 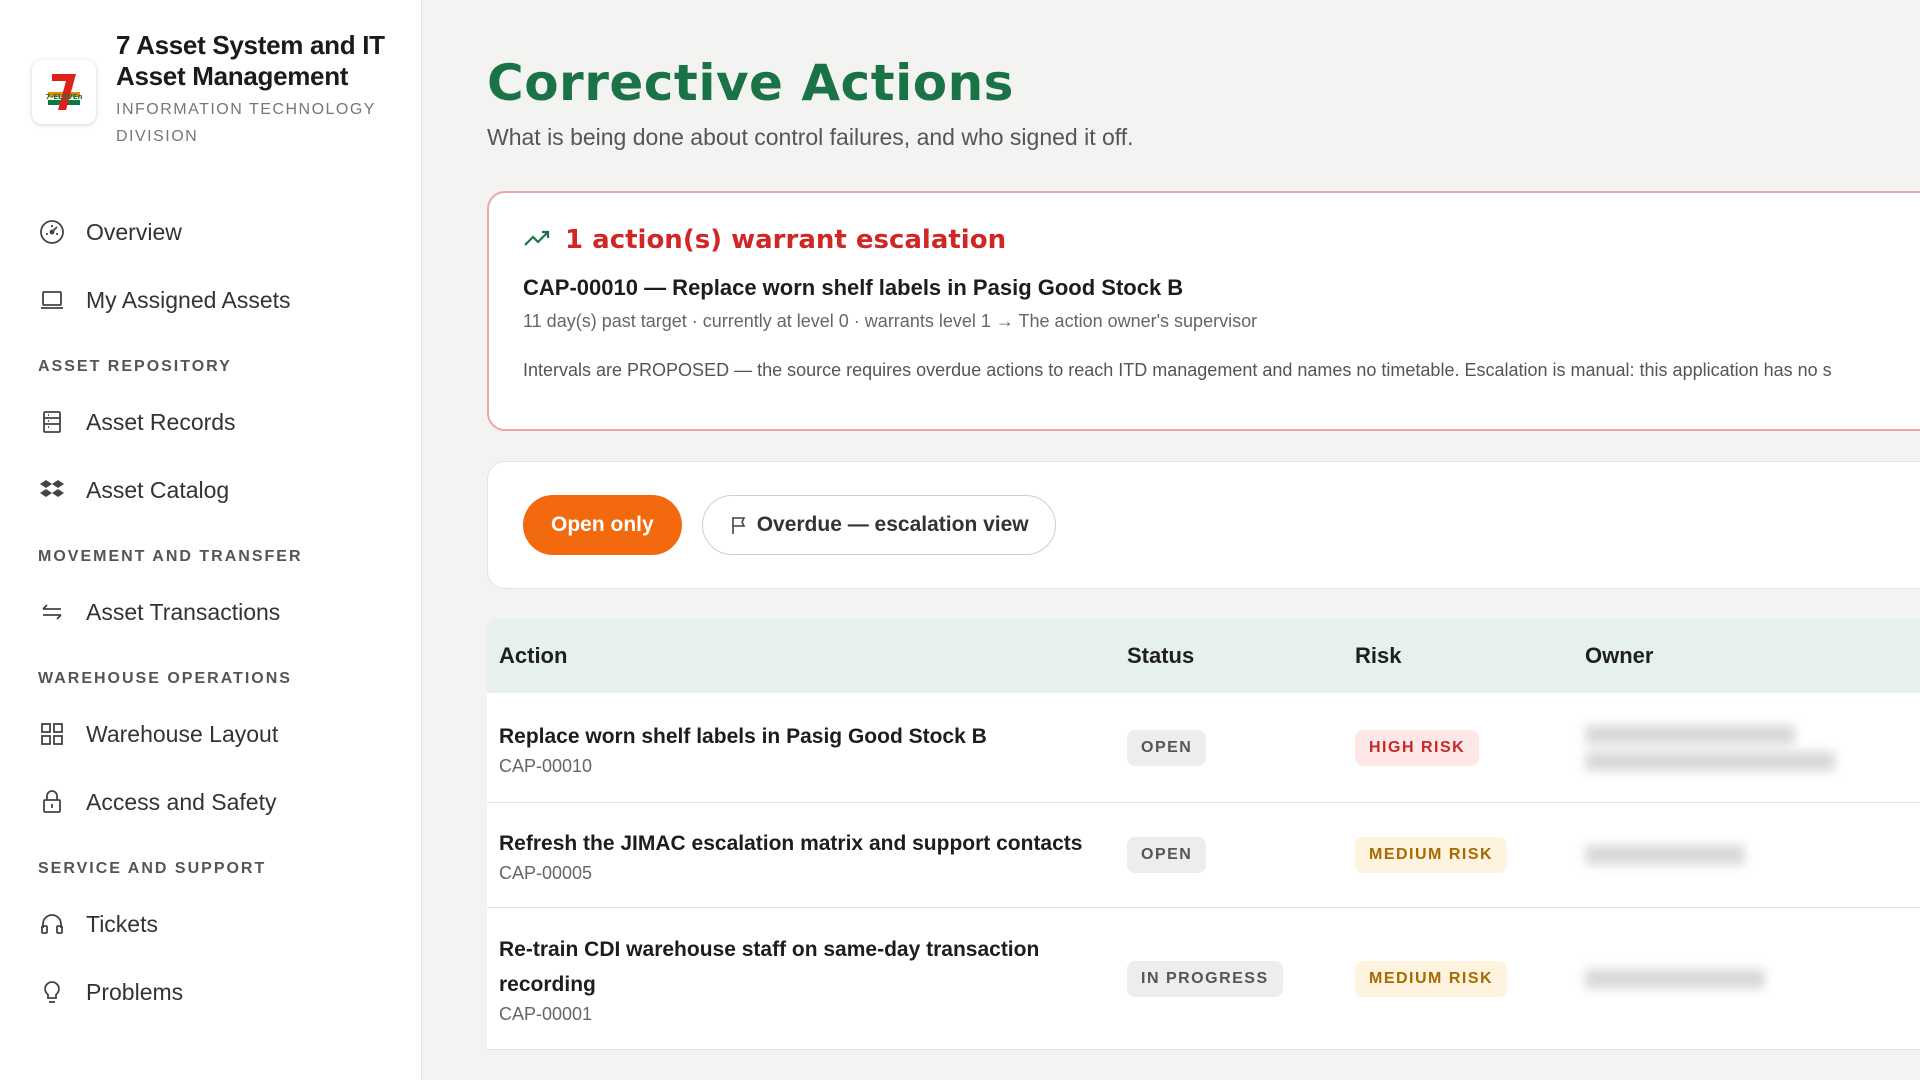 I want to click on sidebar-item-overview: Overview, so click(x=210, y=232).